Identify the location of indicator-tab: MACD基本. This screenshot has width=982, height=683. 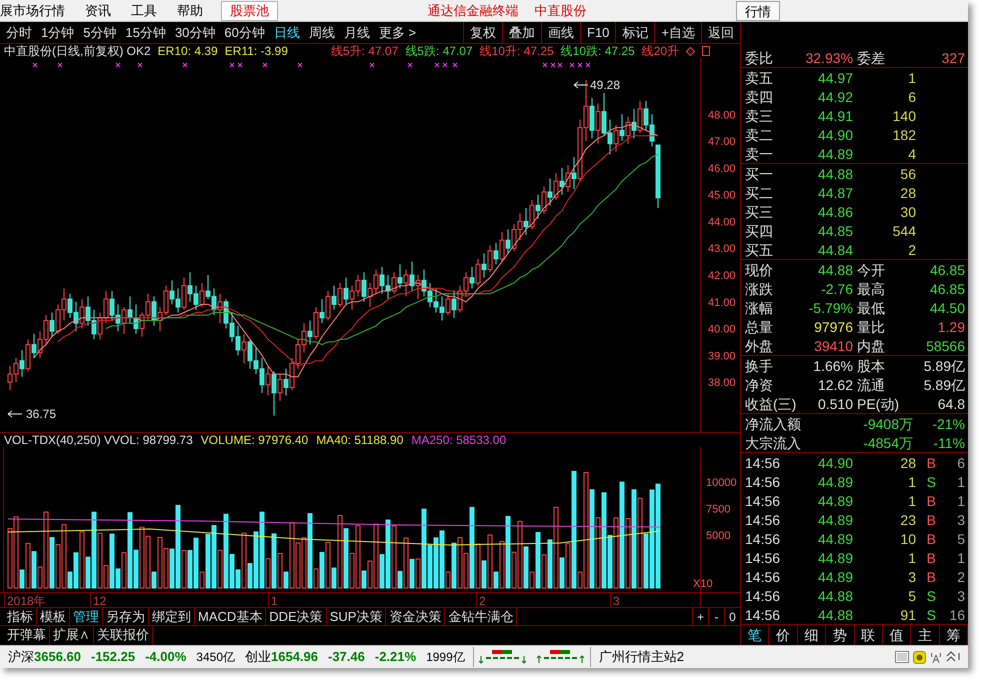
(230, 616).